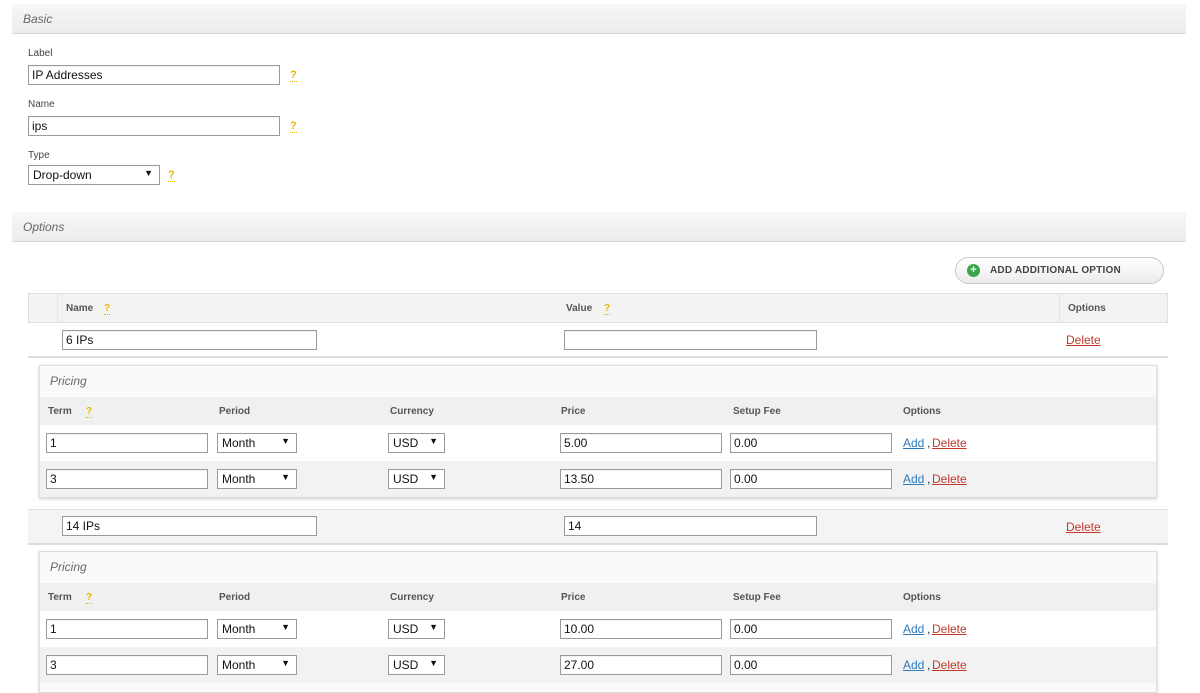 The image size is (1200, 693). I want to click on name-input, so click(154, 126).